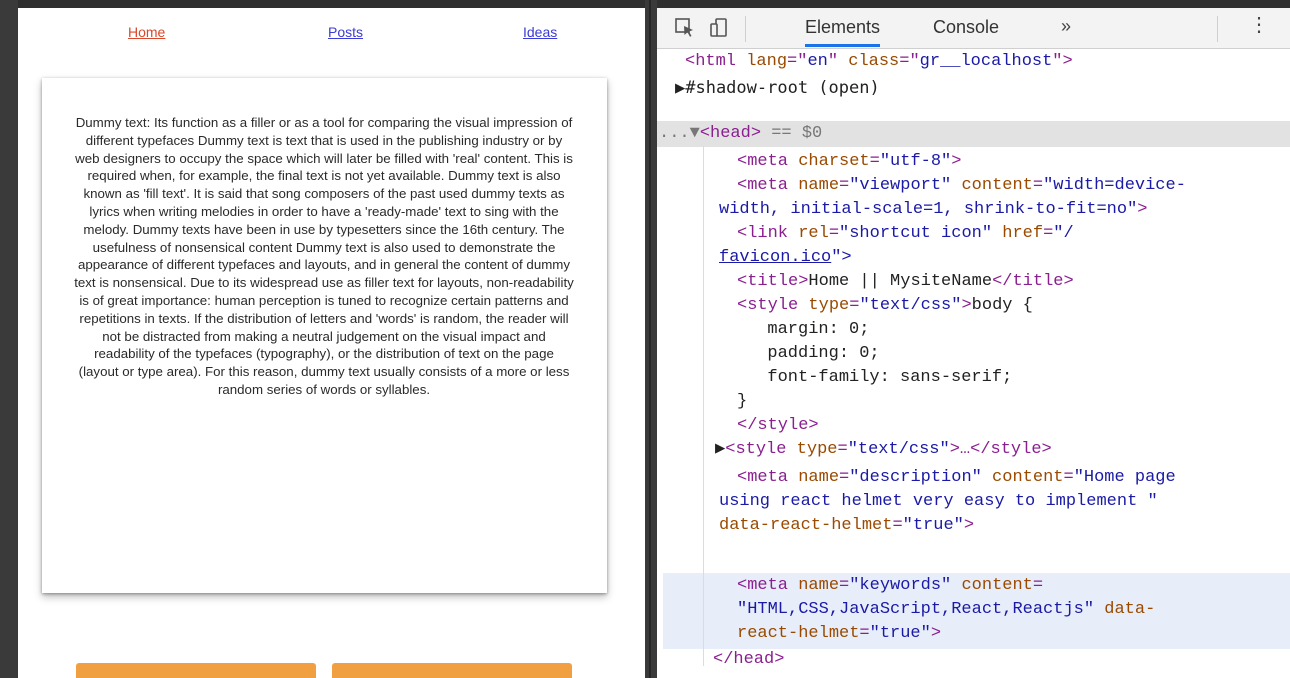  Describe the element at coordinates (196, 670) in the screenshot. I see `orange-button-left` at that location.